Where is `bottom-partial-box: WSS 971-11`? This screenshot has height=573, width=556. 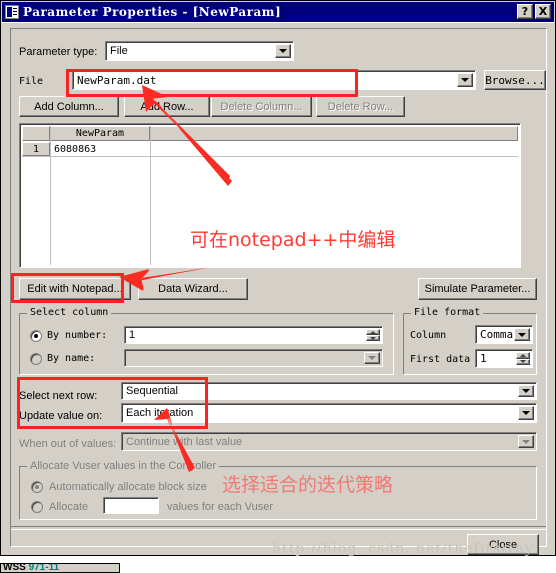 bottom-partial-box: WSS 971-11 is located at coordinates (60, 568).